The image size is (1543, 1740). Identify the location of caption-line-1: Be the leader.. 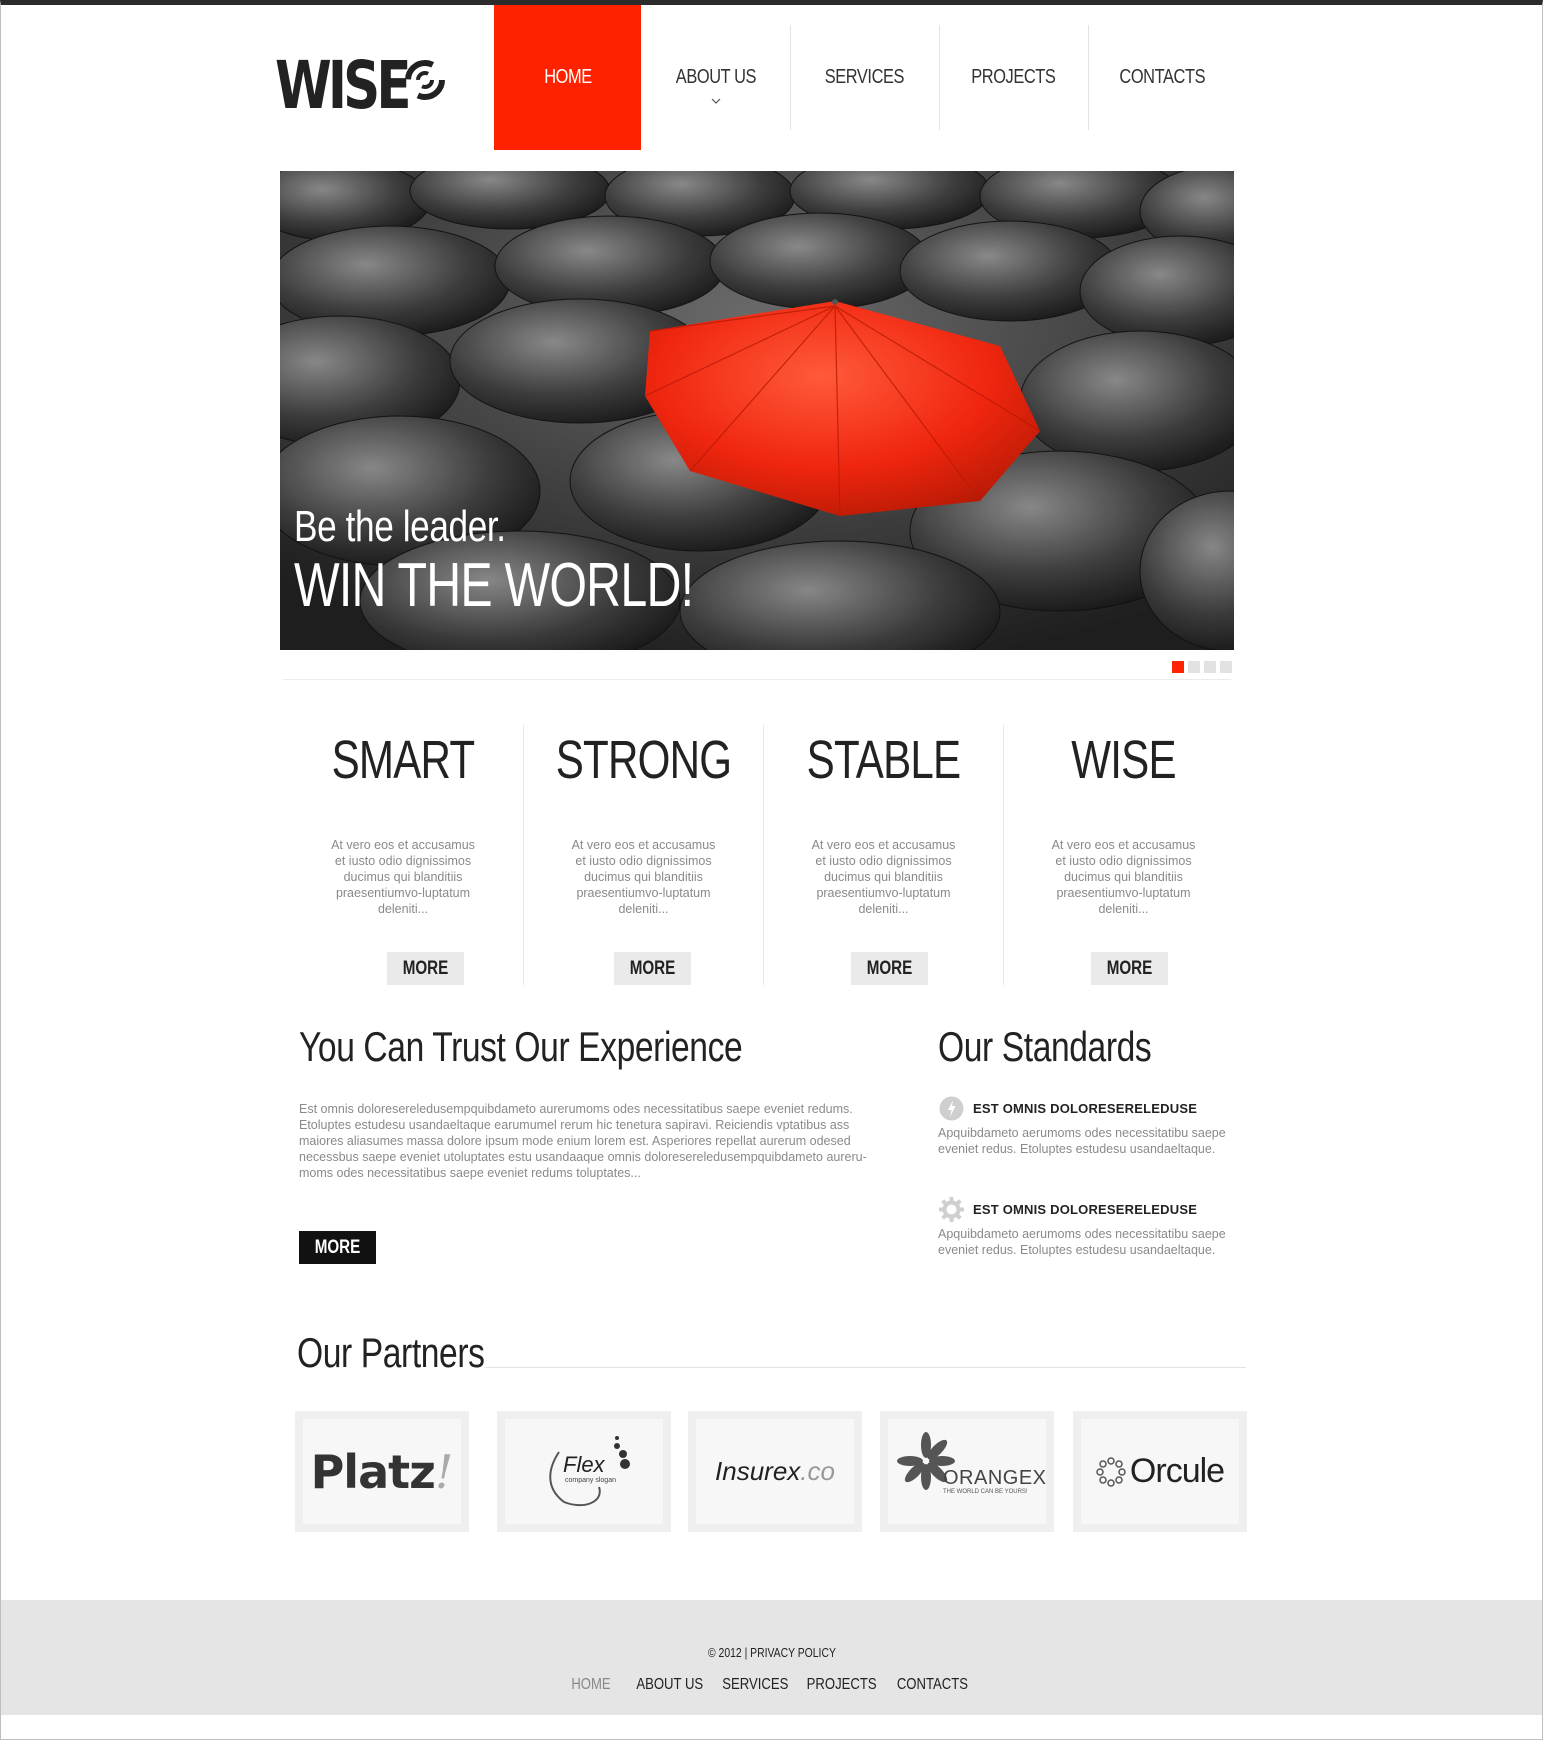
(400, 526).